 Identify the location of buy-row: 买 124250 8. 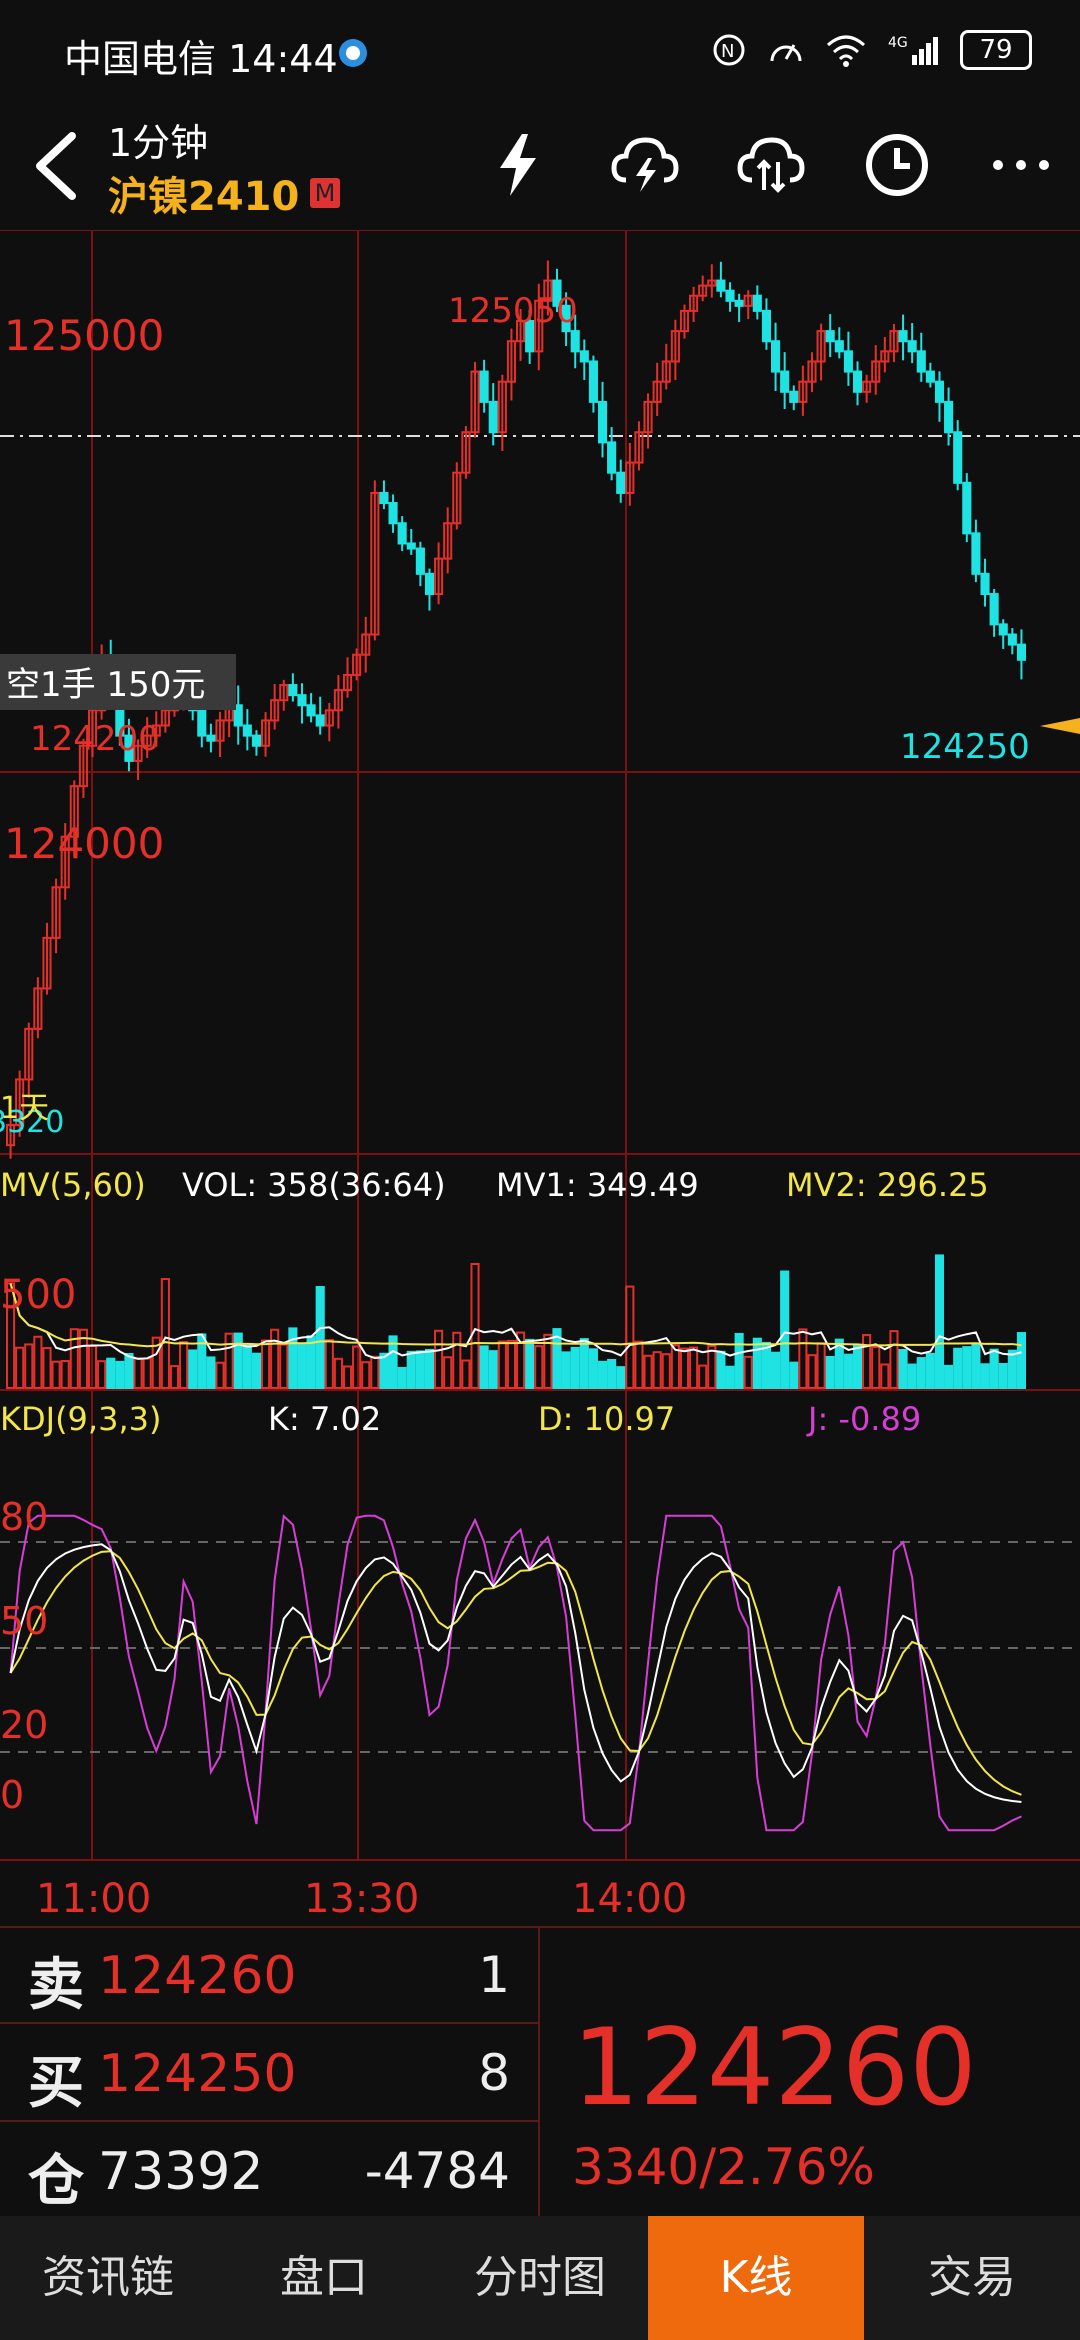
(269, 2073).